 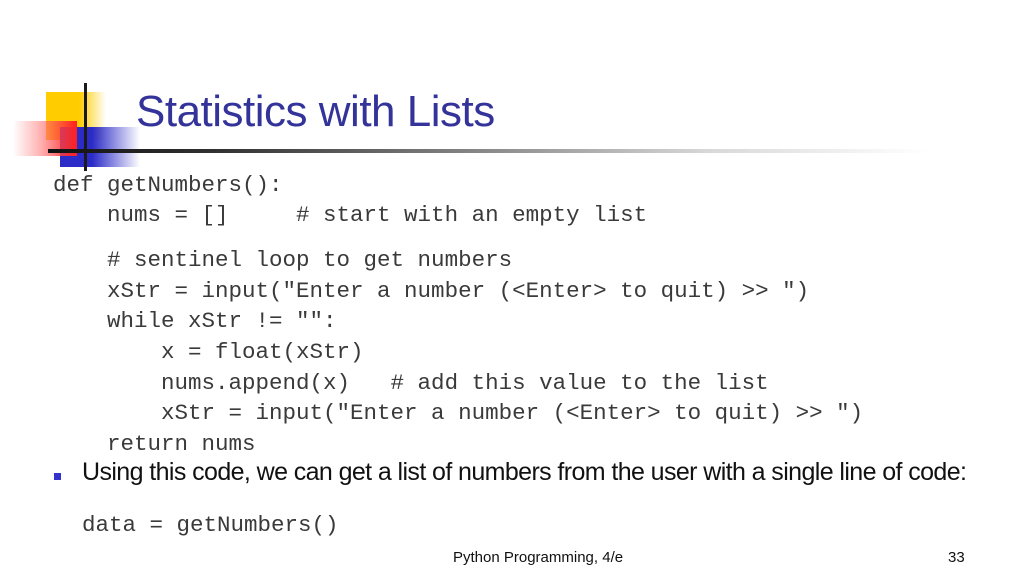 I want to click on code-line: # sentinel loop to get numbers, so click(x=283, y=260).